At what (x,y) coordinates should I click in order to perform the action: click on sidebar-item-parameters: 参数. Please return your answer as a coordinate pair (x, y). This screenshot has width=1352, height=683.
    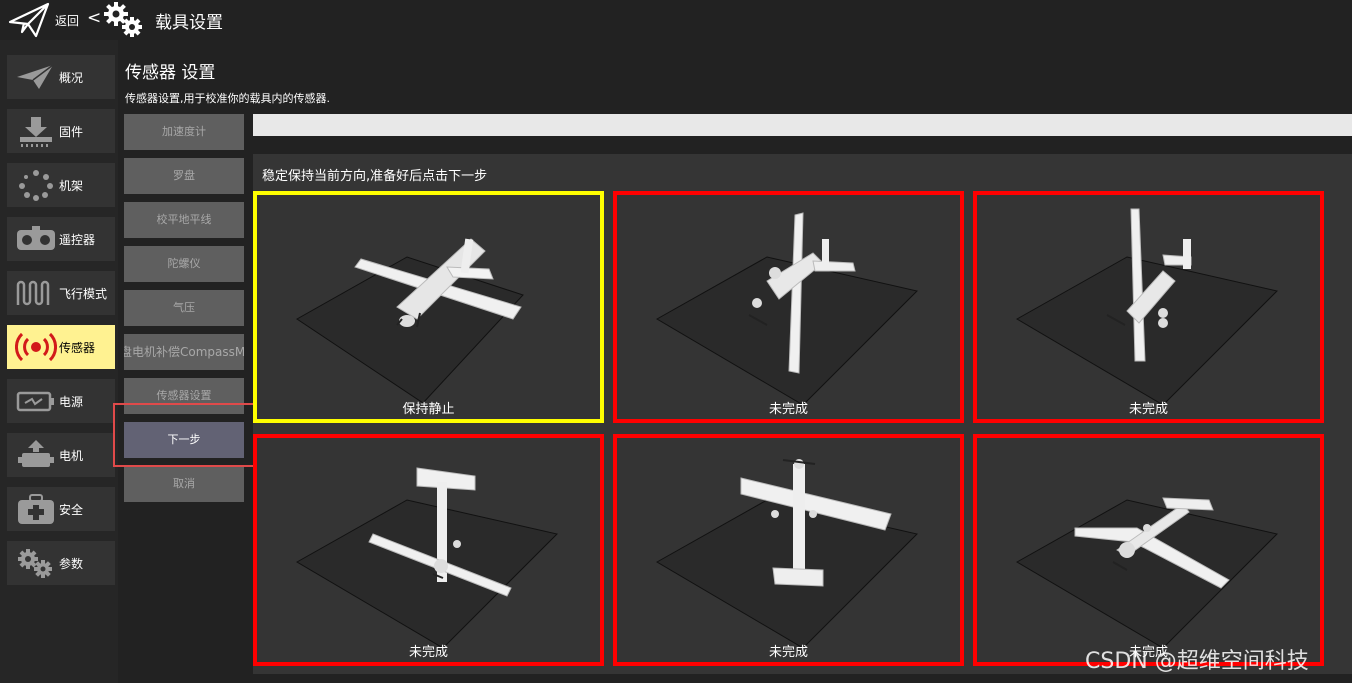
    Looking at the image, I should click on (61, 563).